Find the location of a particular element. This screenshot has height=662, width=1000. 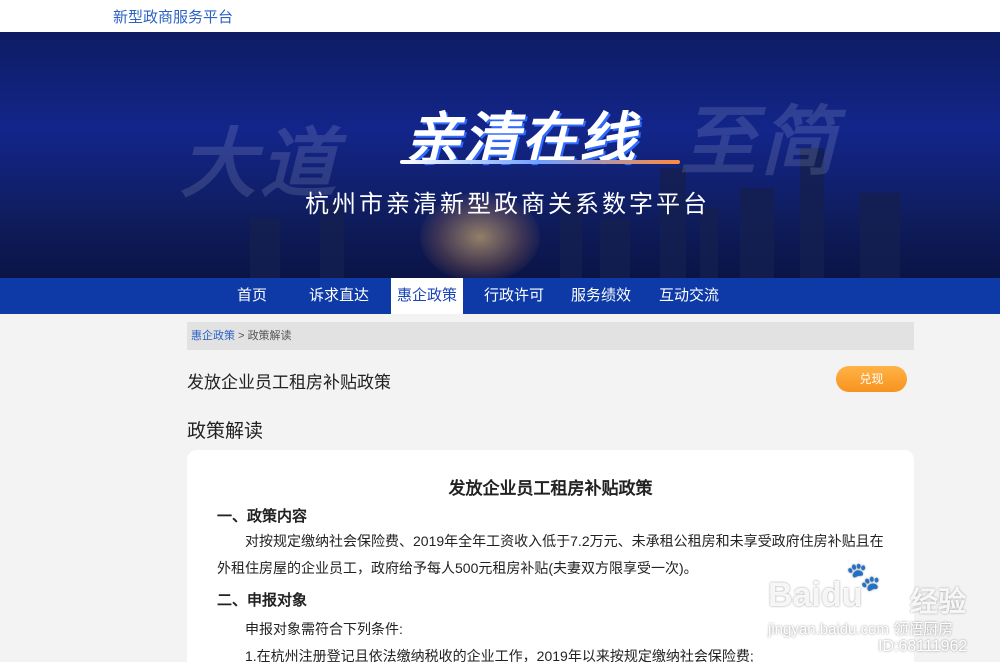

document-paragraph: 申报对象需符合下列条件: is located at coordinates (324, 629).